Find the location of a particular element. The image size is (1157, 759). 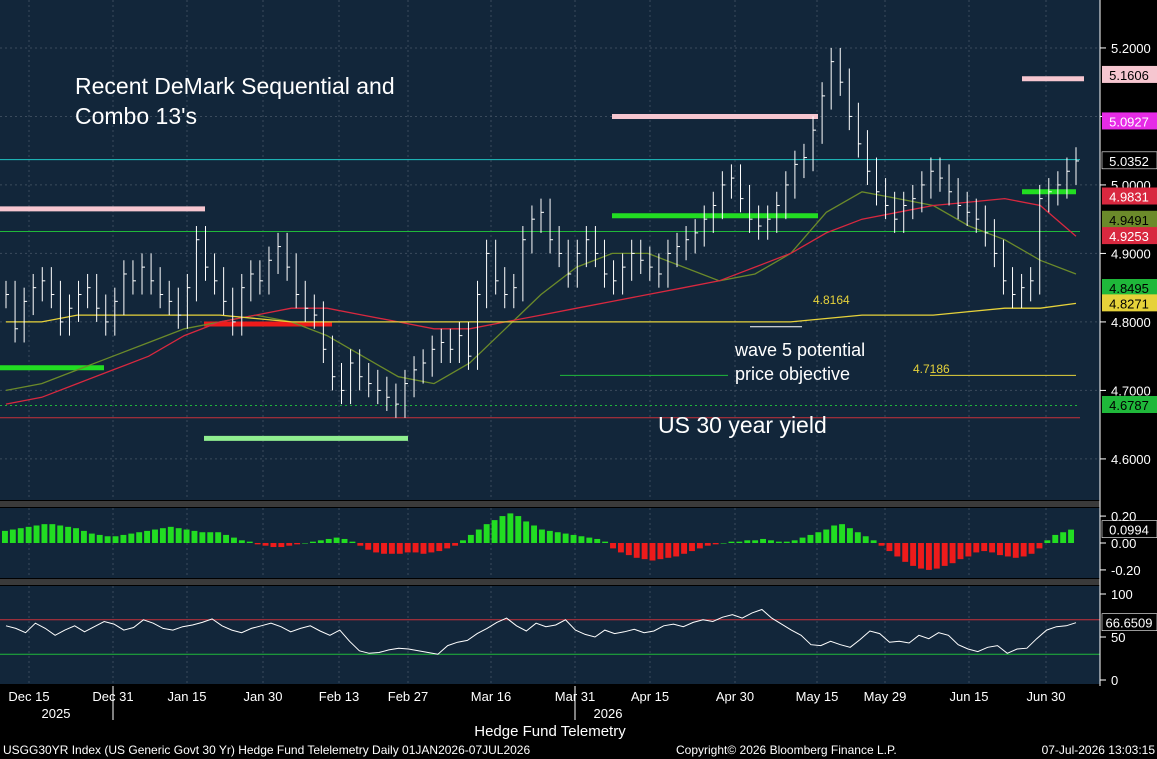

y-tick-label: 0.00 is located at coordinates (1123, 543).